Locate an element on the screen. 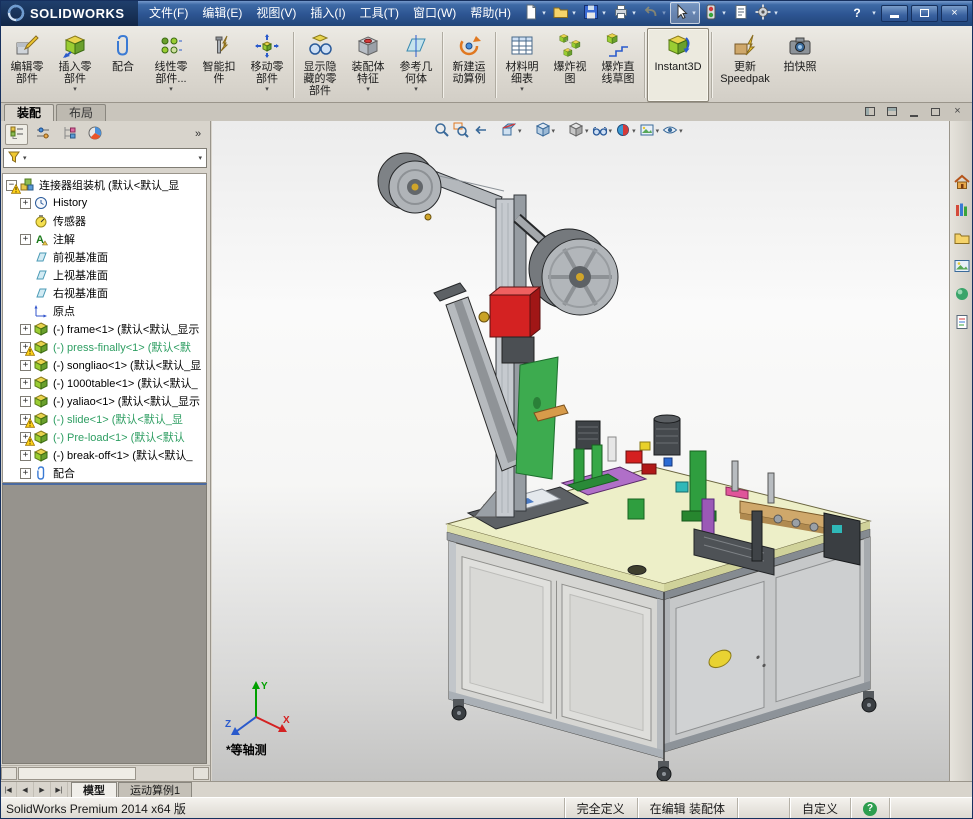 The height and width of the screenshot is (819, 973). apply-scene-button: ▾ is located at coordinates (649, 131).